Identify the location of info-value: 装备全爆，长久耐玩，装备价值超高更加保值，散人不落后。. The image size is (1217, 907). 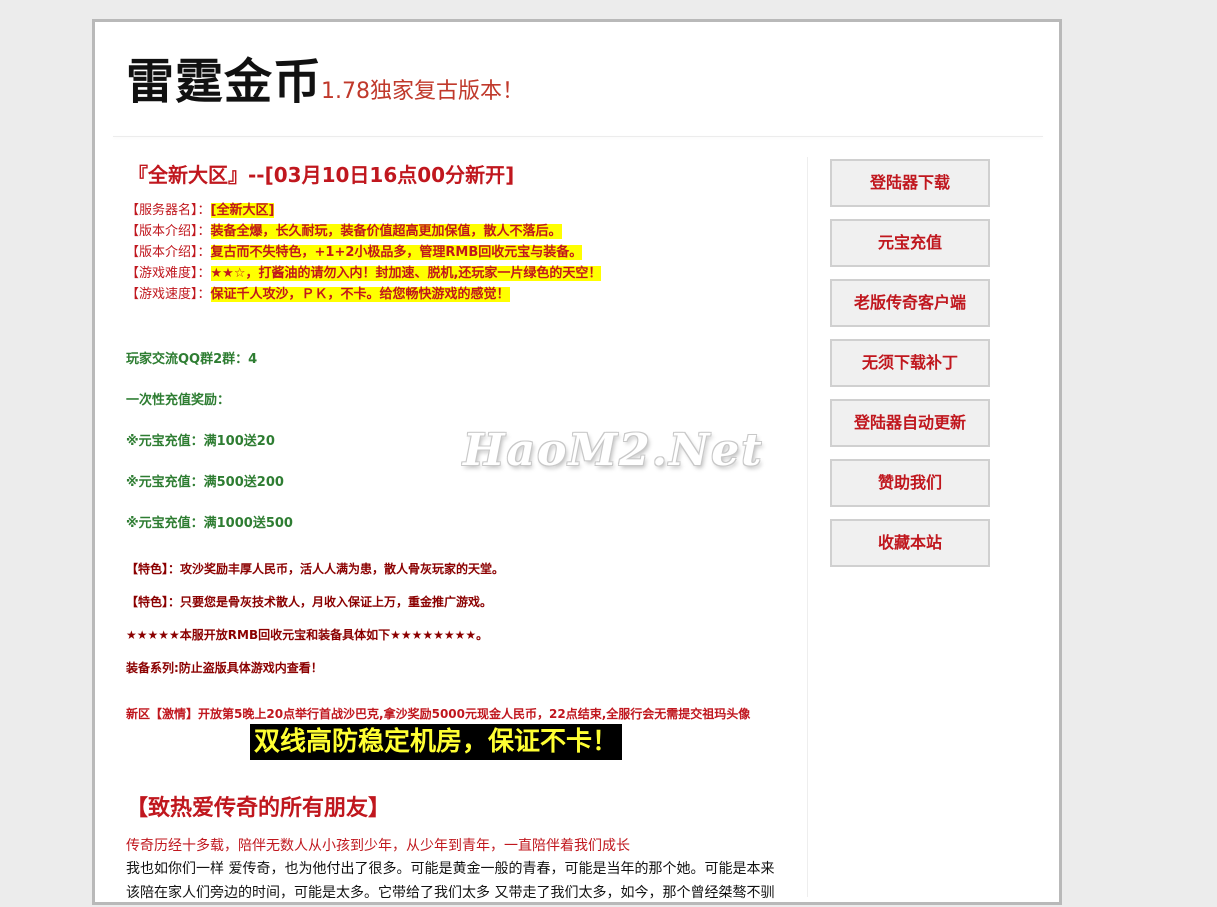
(386, 231).